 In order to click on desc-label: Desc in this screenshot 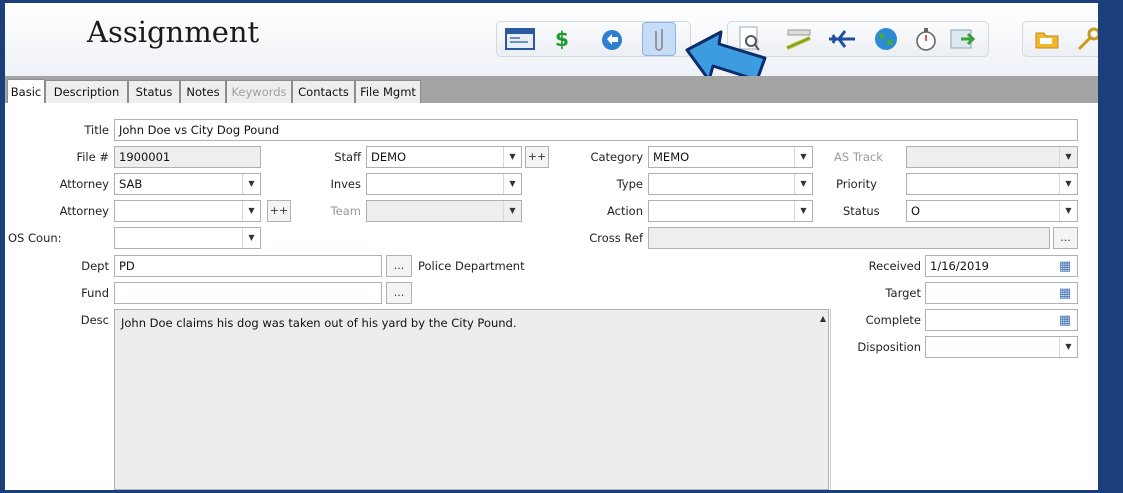, I will do `click(94, 320)`.